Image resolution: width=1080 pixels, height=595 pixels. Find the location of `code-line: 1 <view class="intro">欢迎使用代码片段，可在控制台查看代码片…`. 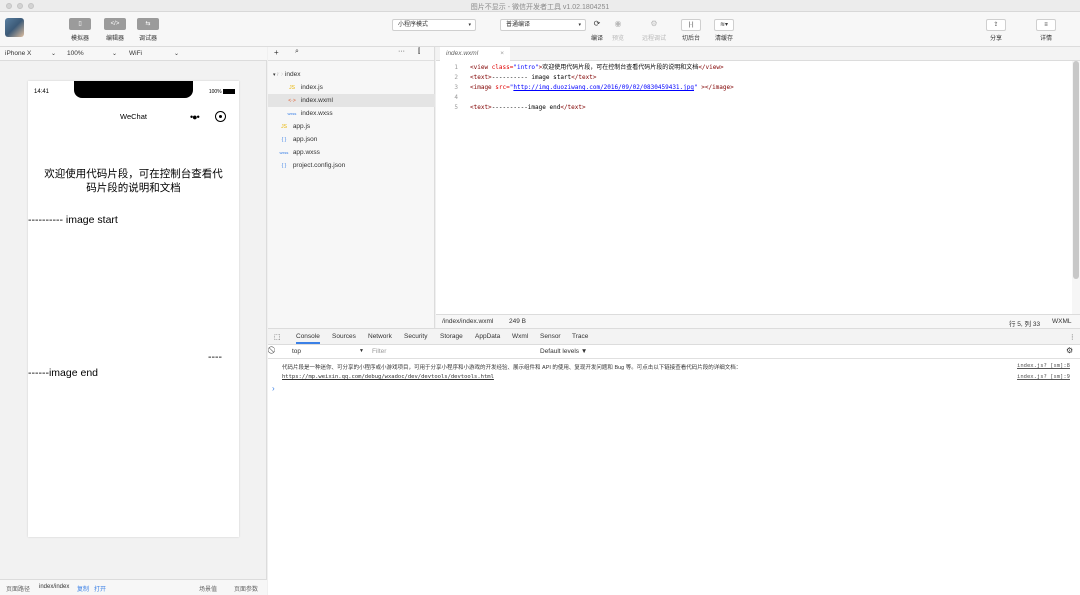

code-line: 1 <view class="intro">欢迎使用代码片段，可在控制台查看代码片… is located at coordinates (579, 68).